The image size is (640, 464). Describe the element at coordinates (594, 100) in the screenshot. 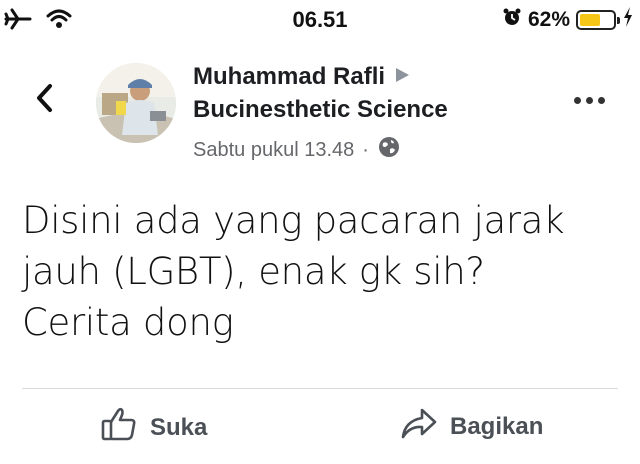

I see `more-options-button` at that location.